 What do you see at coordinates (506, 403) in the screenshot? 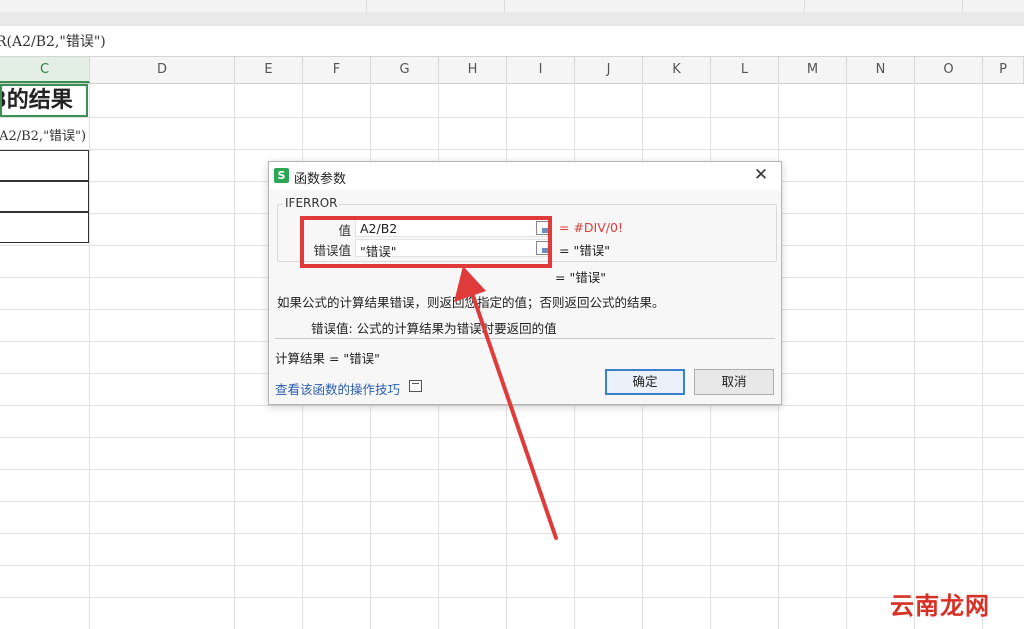
I see `annotation-arrow` at bounding box center [506, 403].